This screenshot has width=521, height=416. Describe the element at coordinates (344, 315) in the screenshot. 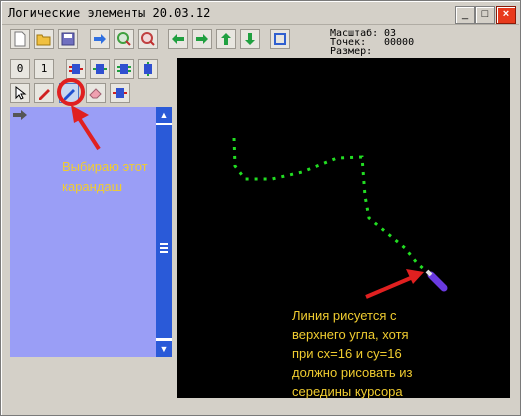

I see `line-annotation-line-1: Линия рисуется с` at that location.